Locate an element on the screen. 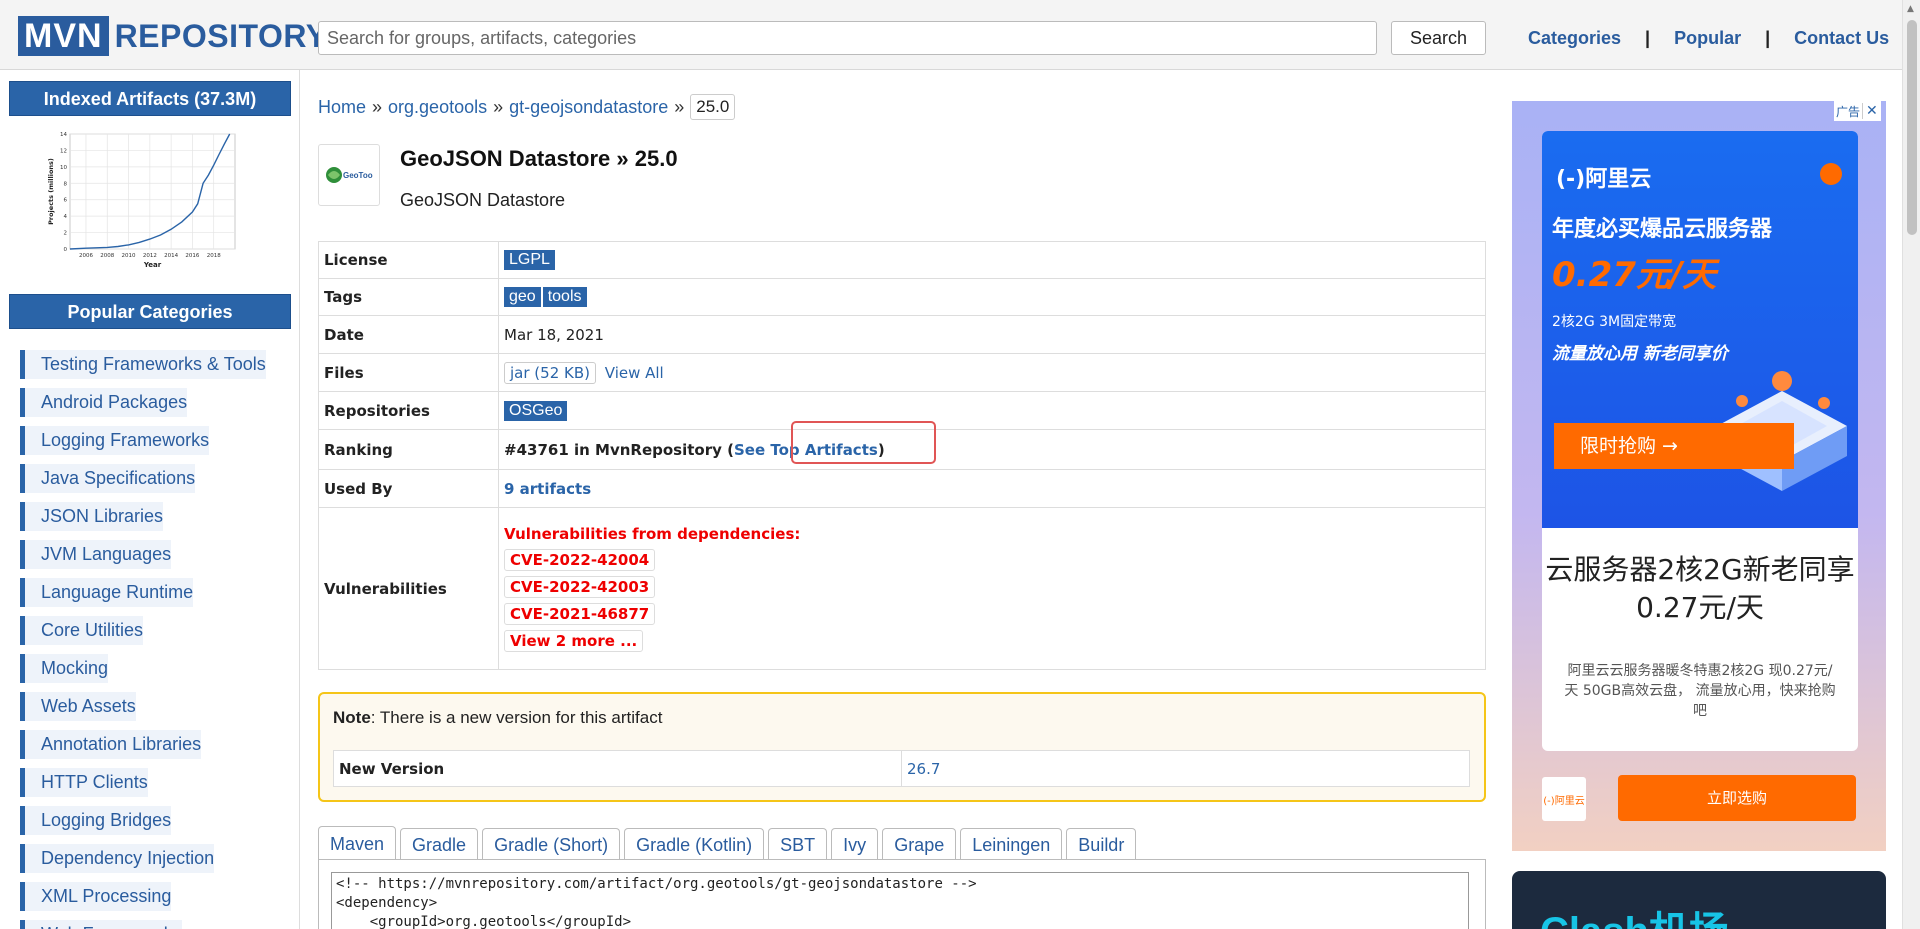 Image resolution: width=1920 pixels, height=929 pixels. cve-link: CVE-2022-42003 is located at coordinates (580, 586).